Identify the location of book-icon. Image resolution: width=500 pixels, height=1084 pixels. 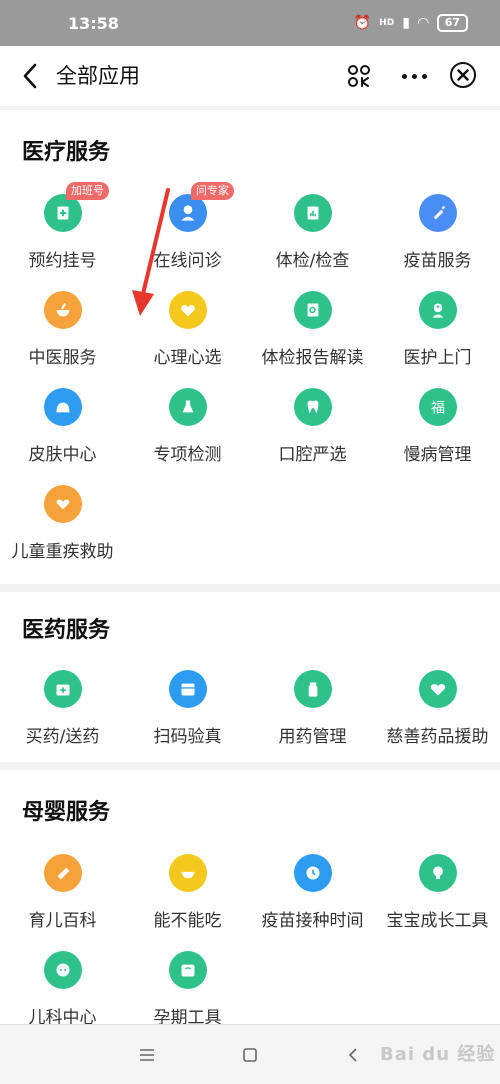
(63, 873).